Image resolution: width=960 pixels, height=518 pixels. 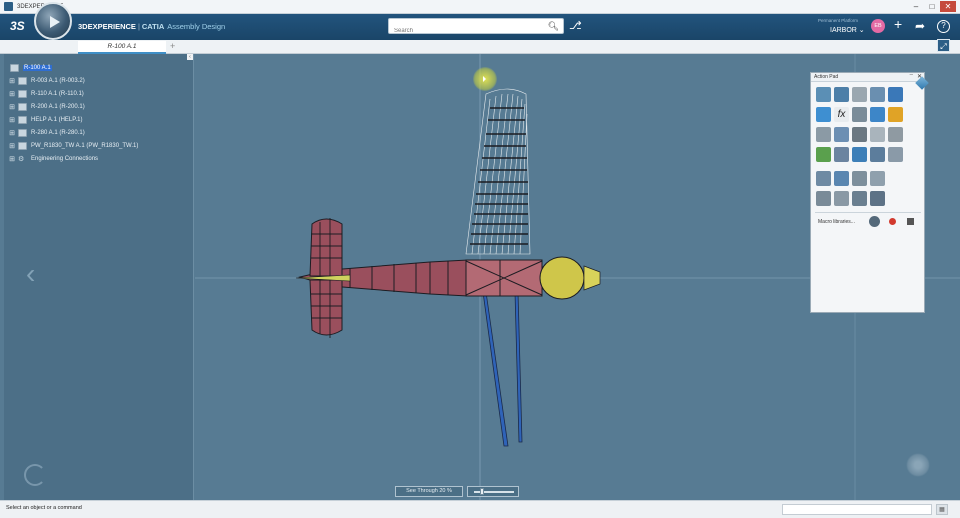 I want to click on share-icon: ➦, so click(x=920, y=26).